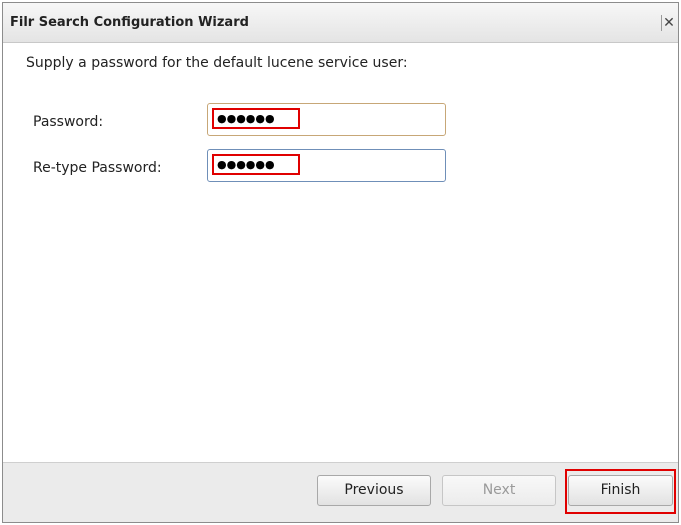  I want to click on dialog-footer: Previous Next Finish, so click(340, 492).